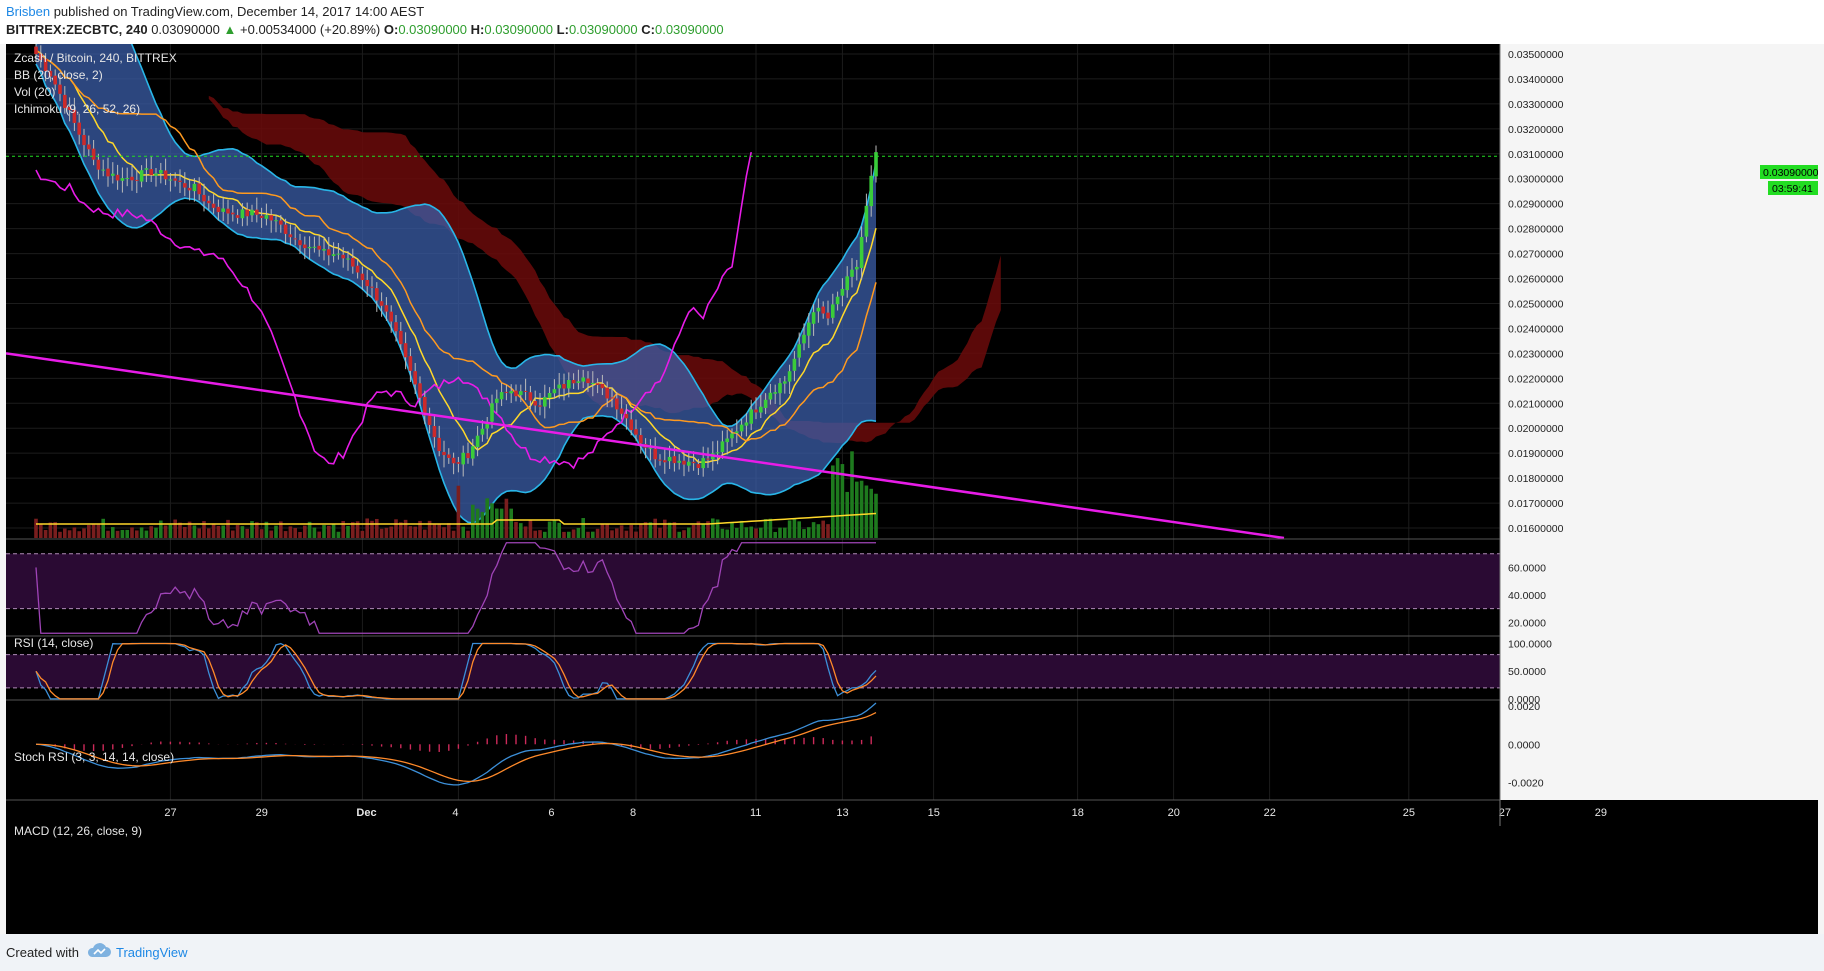 Image resolution: width=1824 pixels, height=971 pixels. What do you see at coordinates (230, 29) in the screenshot?
I see `change-arrow: ▲` at bounding box center [230, 29].